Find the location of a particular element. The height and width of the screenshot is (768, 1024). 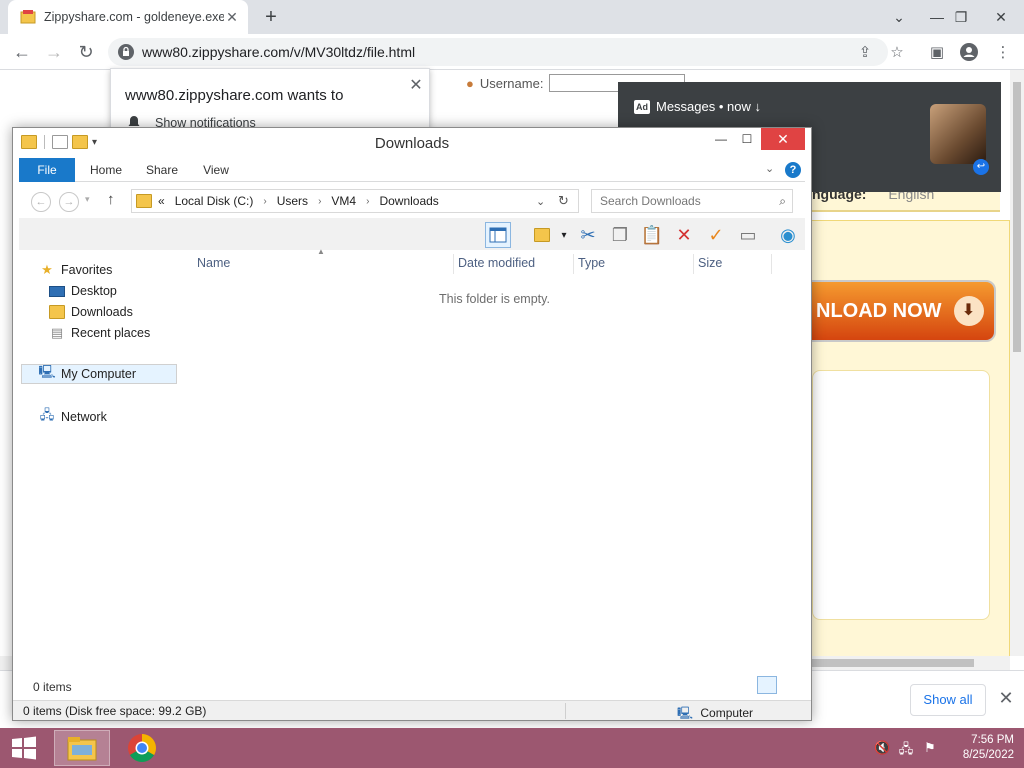

command-bar: ▾ ✂ ❐ 📋 ✕ ✓ ▭ ◉ is located at coordinates (412, 234).